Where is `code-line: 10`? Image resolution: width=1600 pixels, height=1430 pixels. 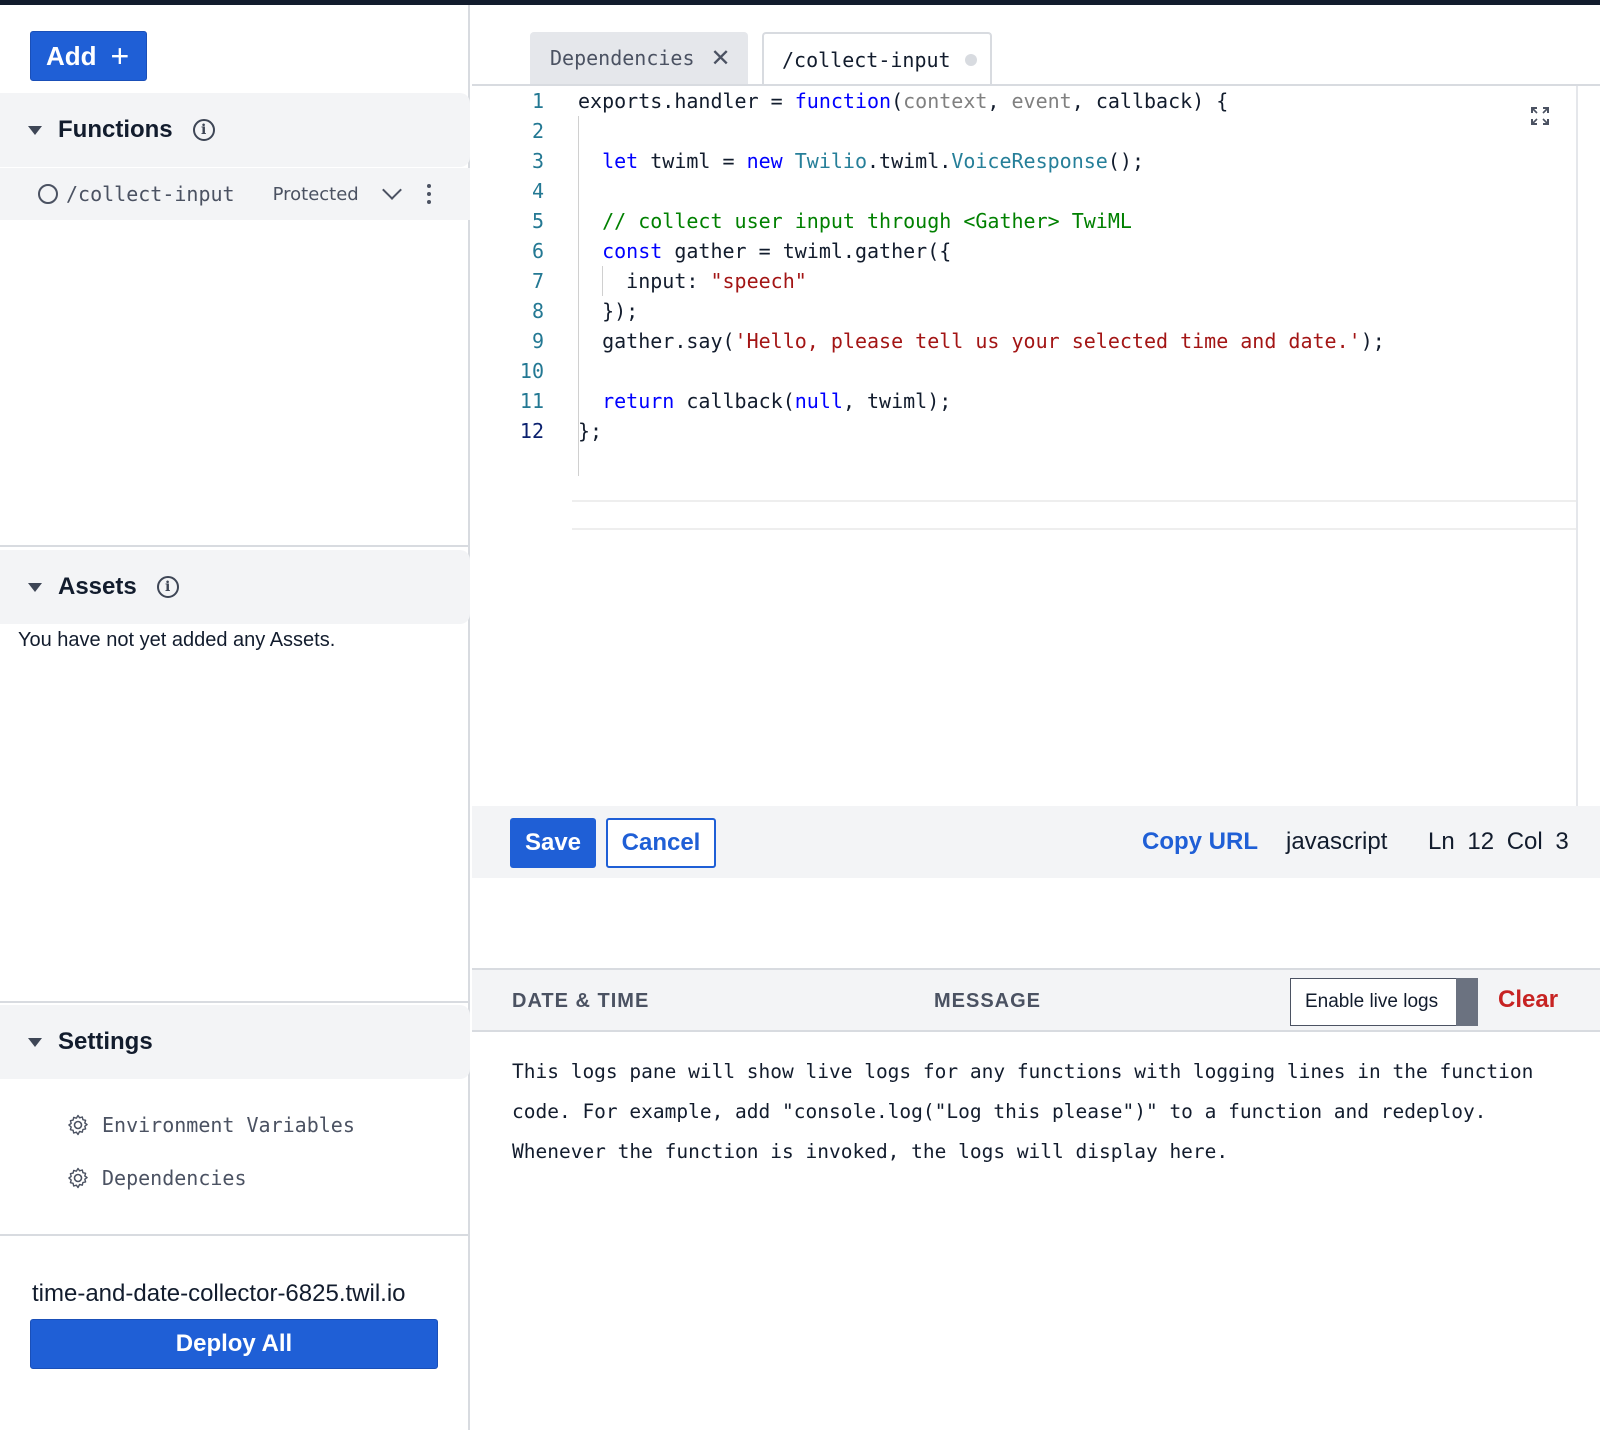 code-line: 10 is located at coordinates (1022, 371).